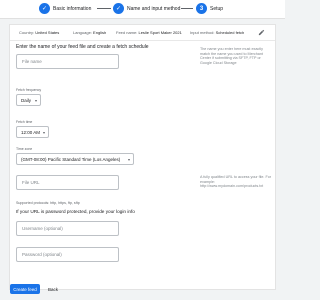 The width and height of the screenshot is (320, 300). Describe the element at coordinates (24, 149) in the screenshot. I see `time-zone-label: Time zone` at that location.